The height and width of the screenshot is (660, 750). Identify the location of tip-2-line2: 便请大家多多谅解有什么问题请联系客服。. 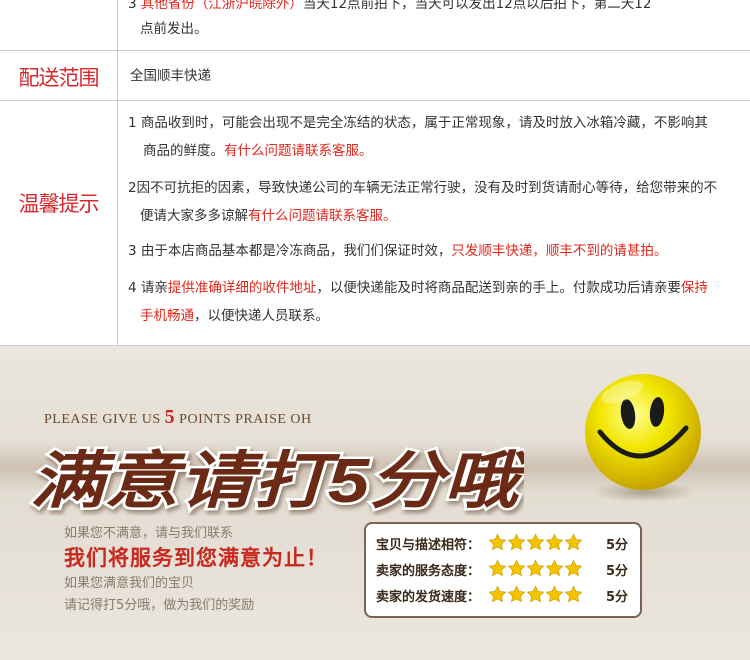
(268, 216).